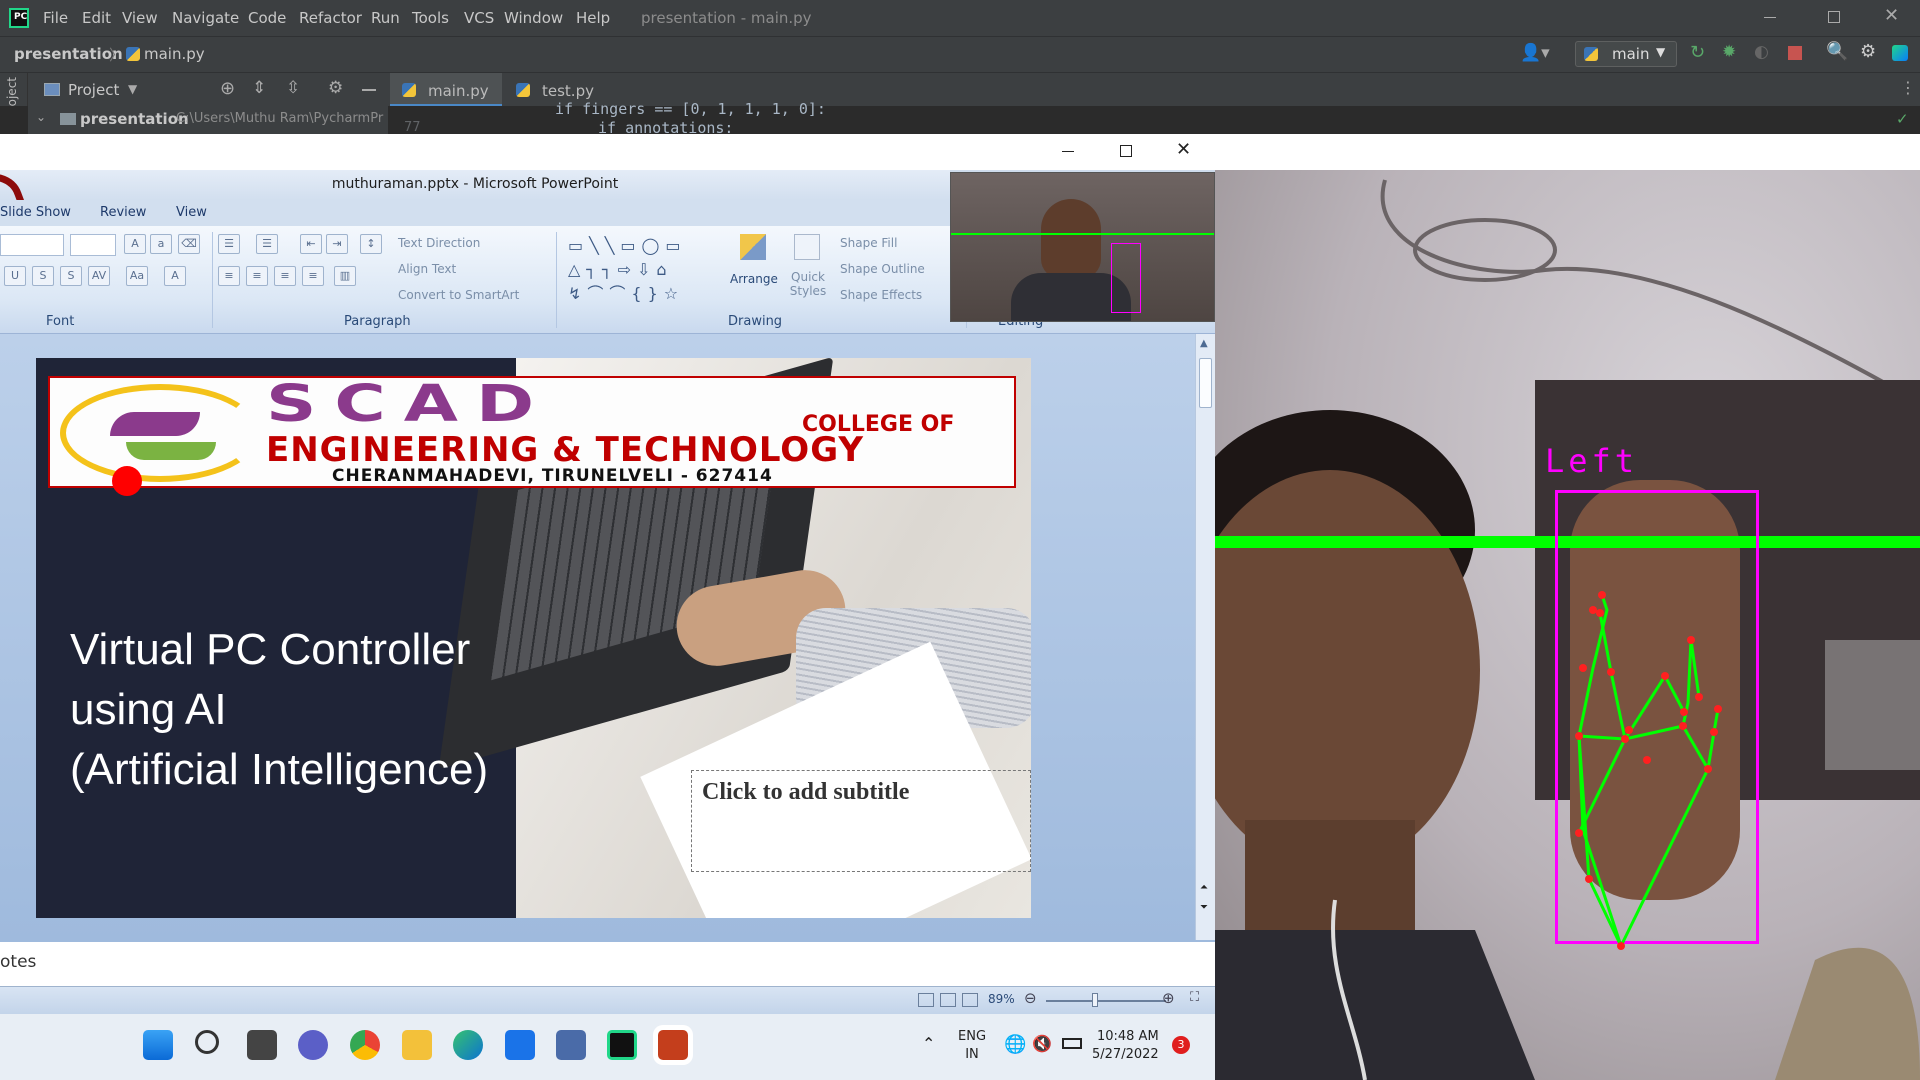 Image resolution: width=1920 pixels, height=1080 pixels. What do you see at coordinates (174, 54) in the screenshot?
I see `breadcrumb-file: main.py` at bounding box center [174, 54].